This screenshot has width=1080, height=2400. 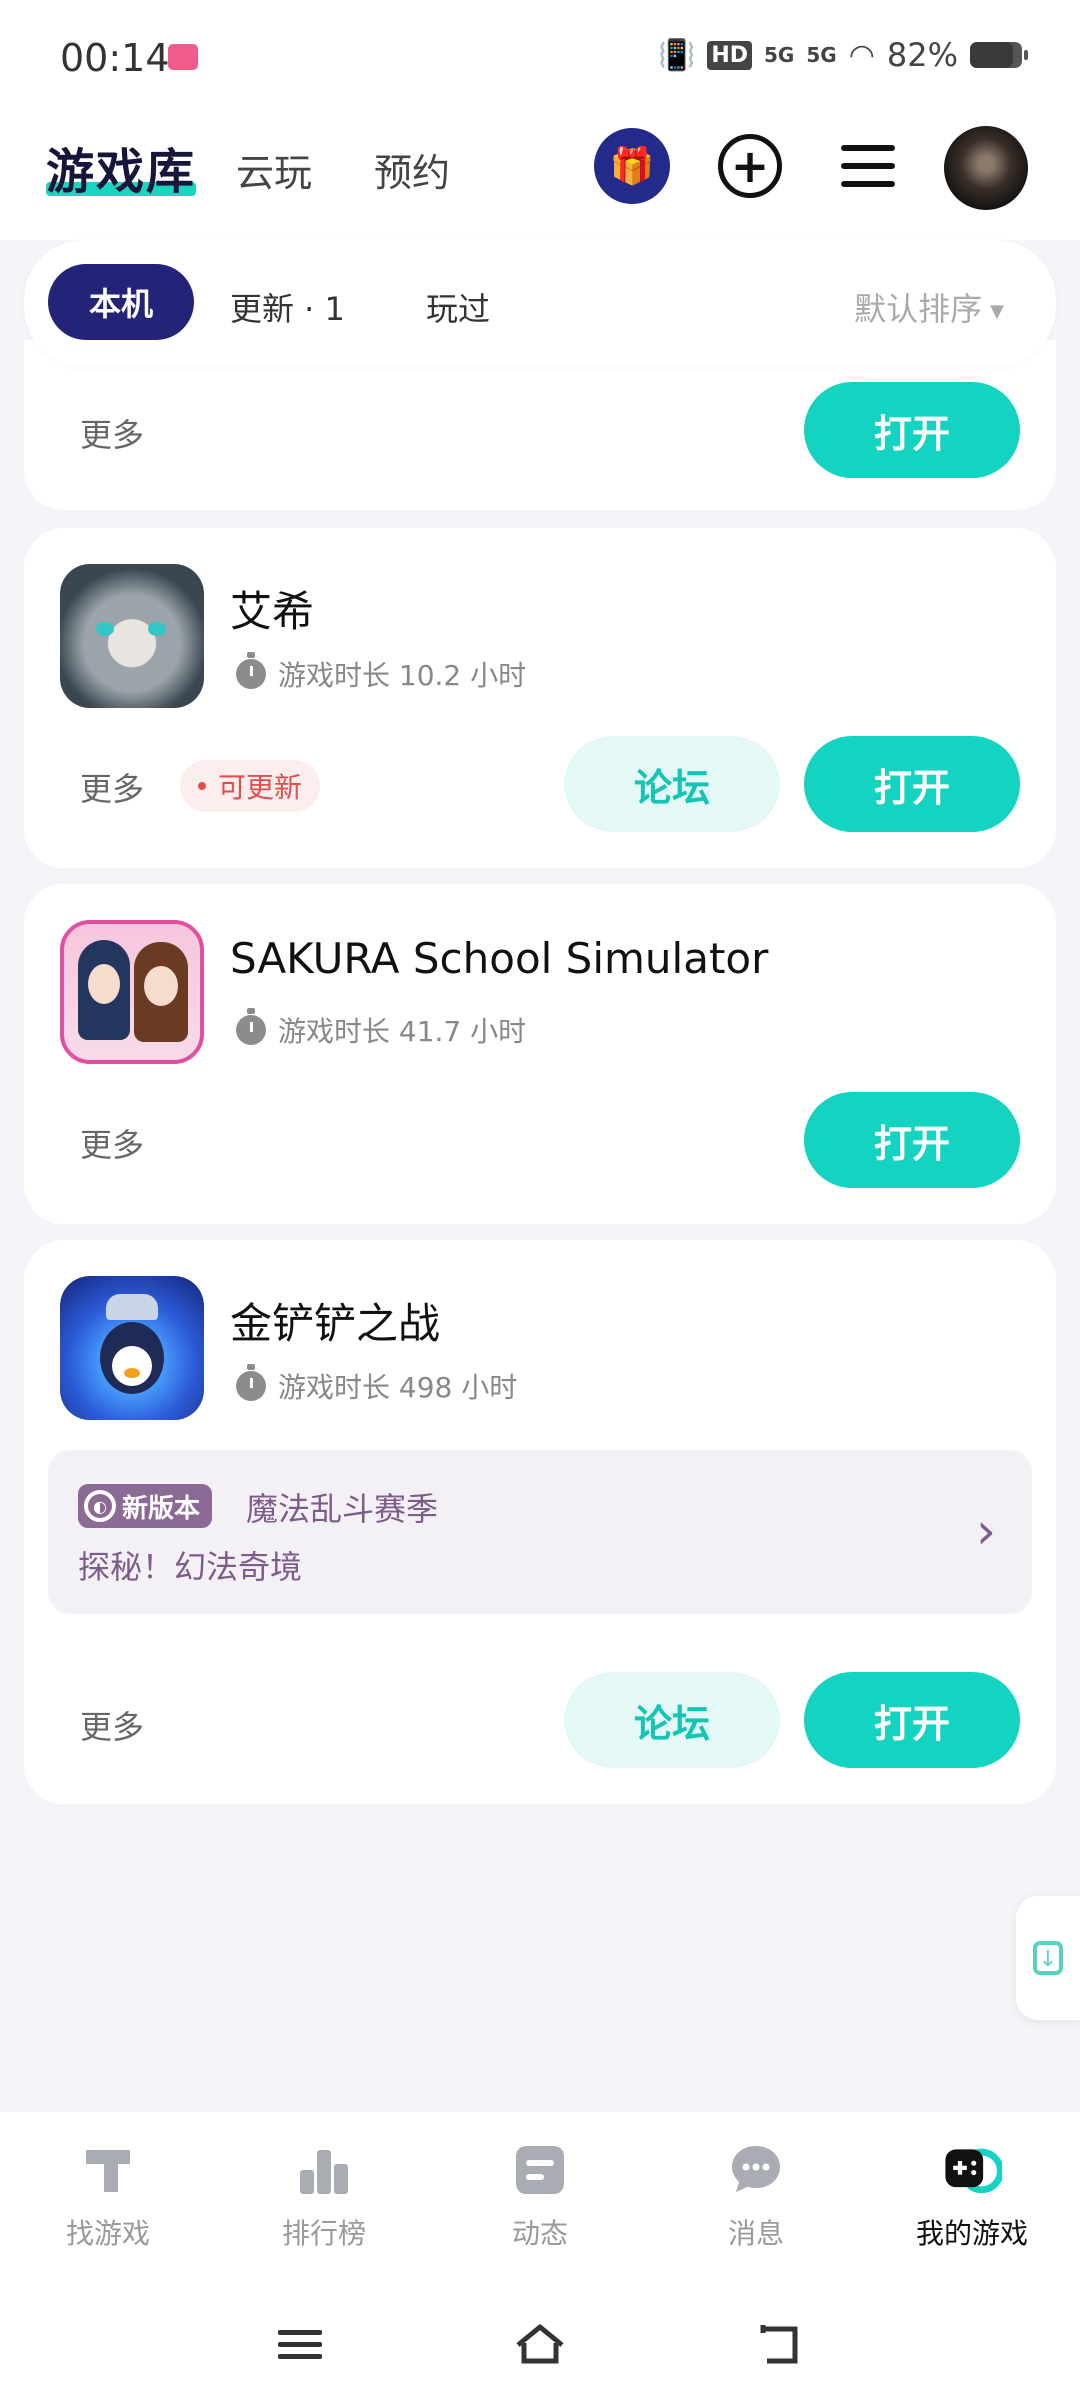 What do you see at coordinates (381, 673) in the screenshot?
I see `playtime: 游戏时长 10.2 小时` at bounding box center [381, 673].